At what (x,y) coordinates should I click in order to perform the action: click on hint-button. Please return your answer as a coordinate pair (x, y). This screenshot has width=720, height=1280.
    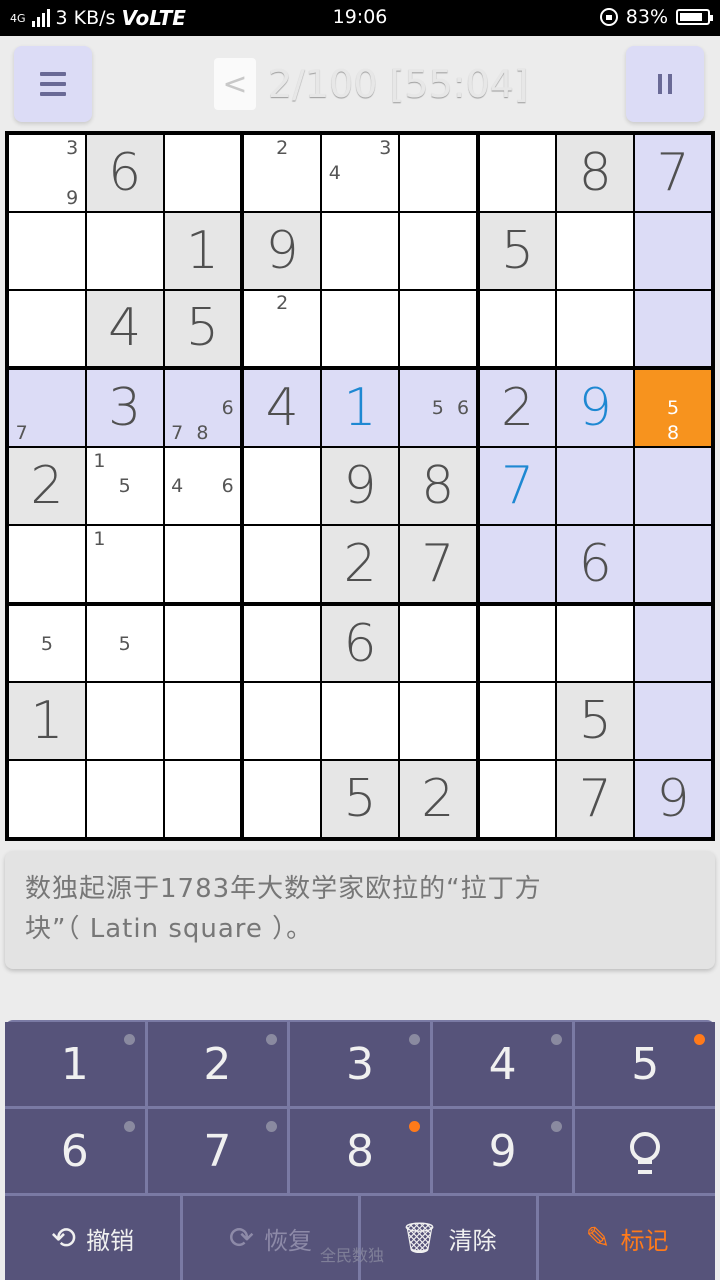
    Looking at the image, I should click on (645, 1151).